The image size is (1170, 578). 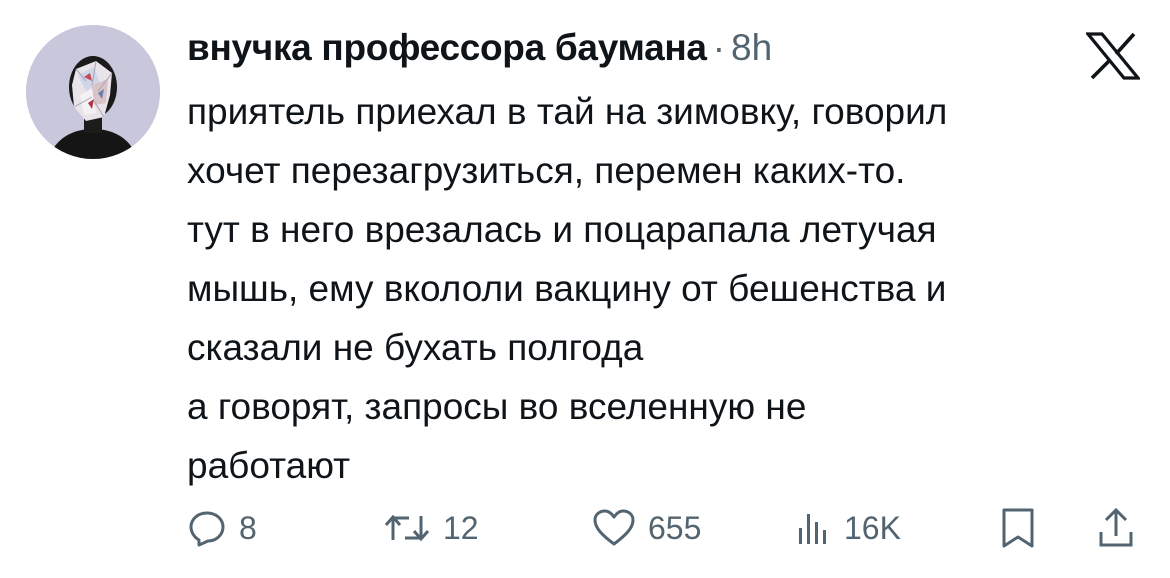 I want to click on bookmark-icon, so click(x=1018, y=528).